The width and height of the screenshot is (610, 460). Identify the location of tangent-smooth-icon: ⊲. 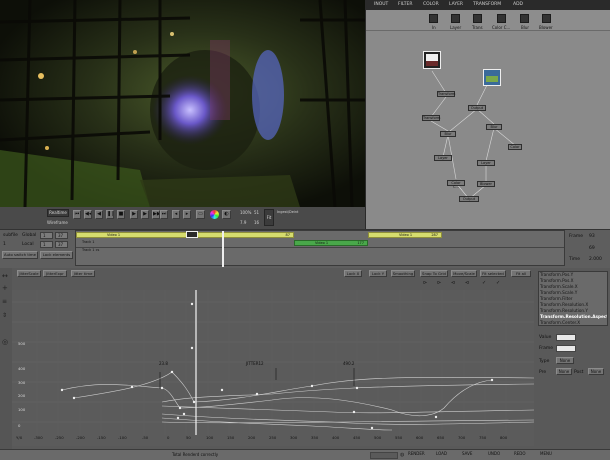
(453, 283).